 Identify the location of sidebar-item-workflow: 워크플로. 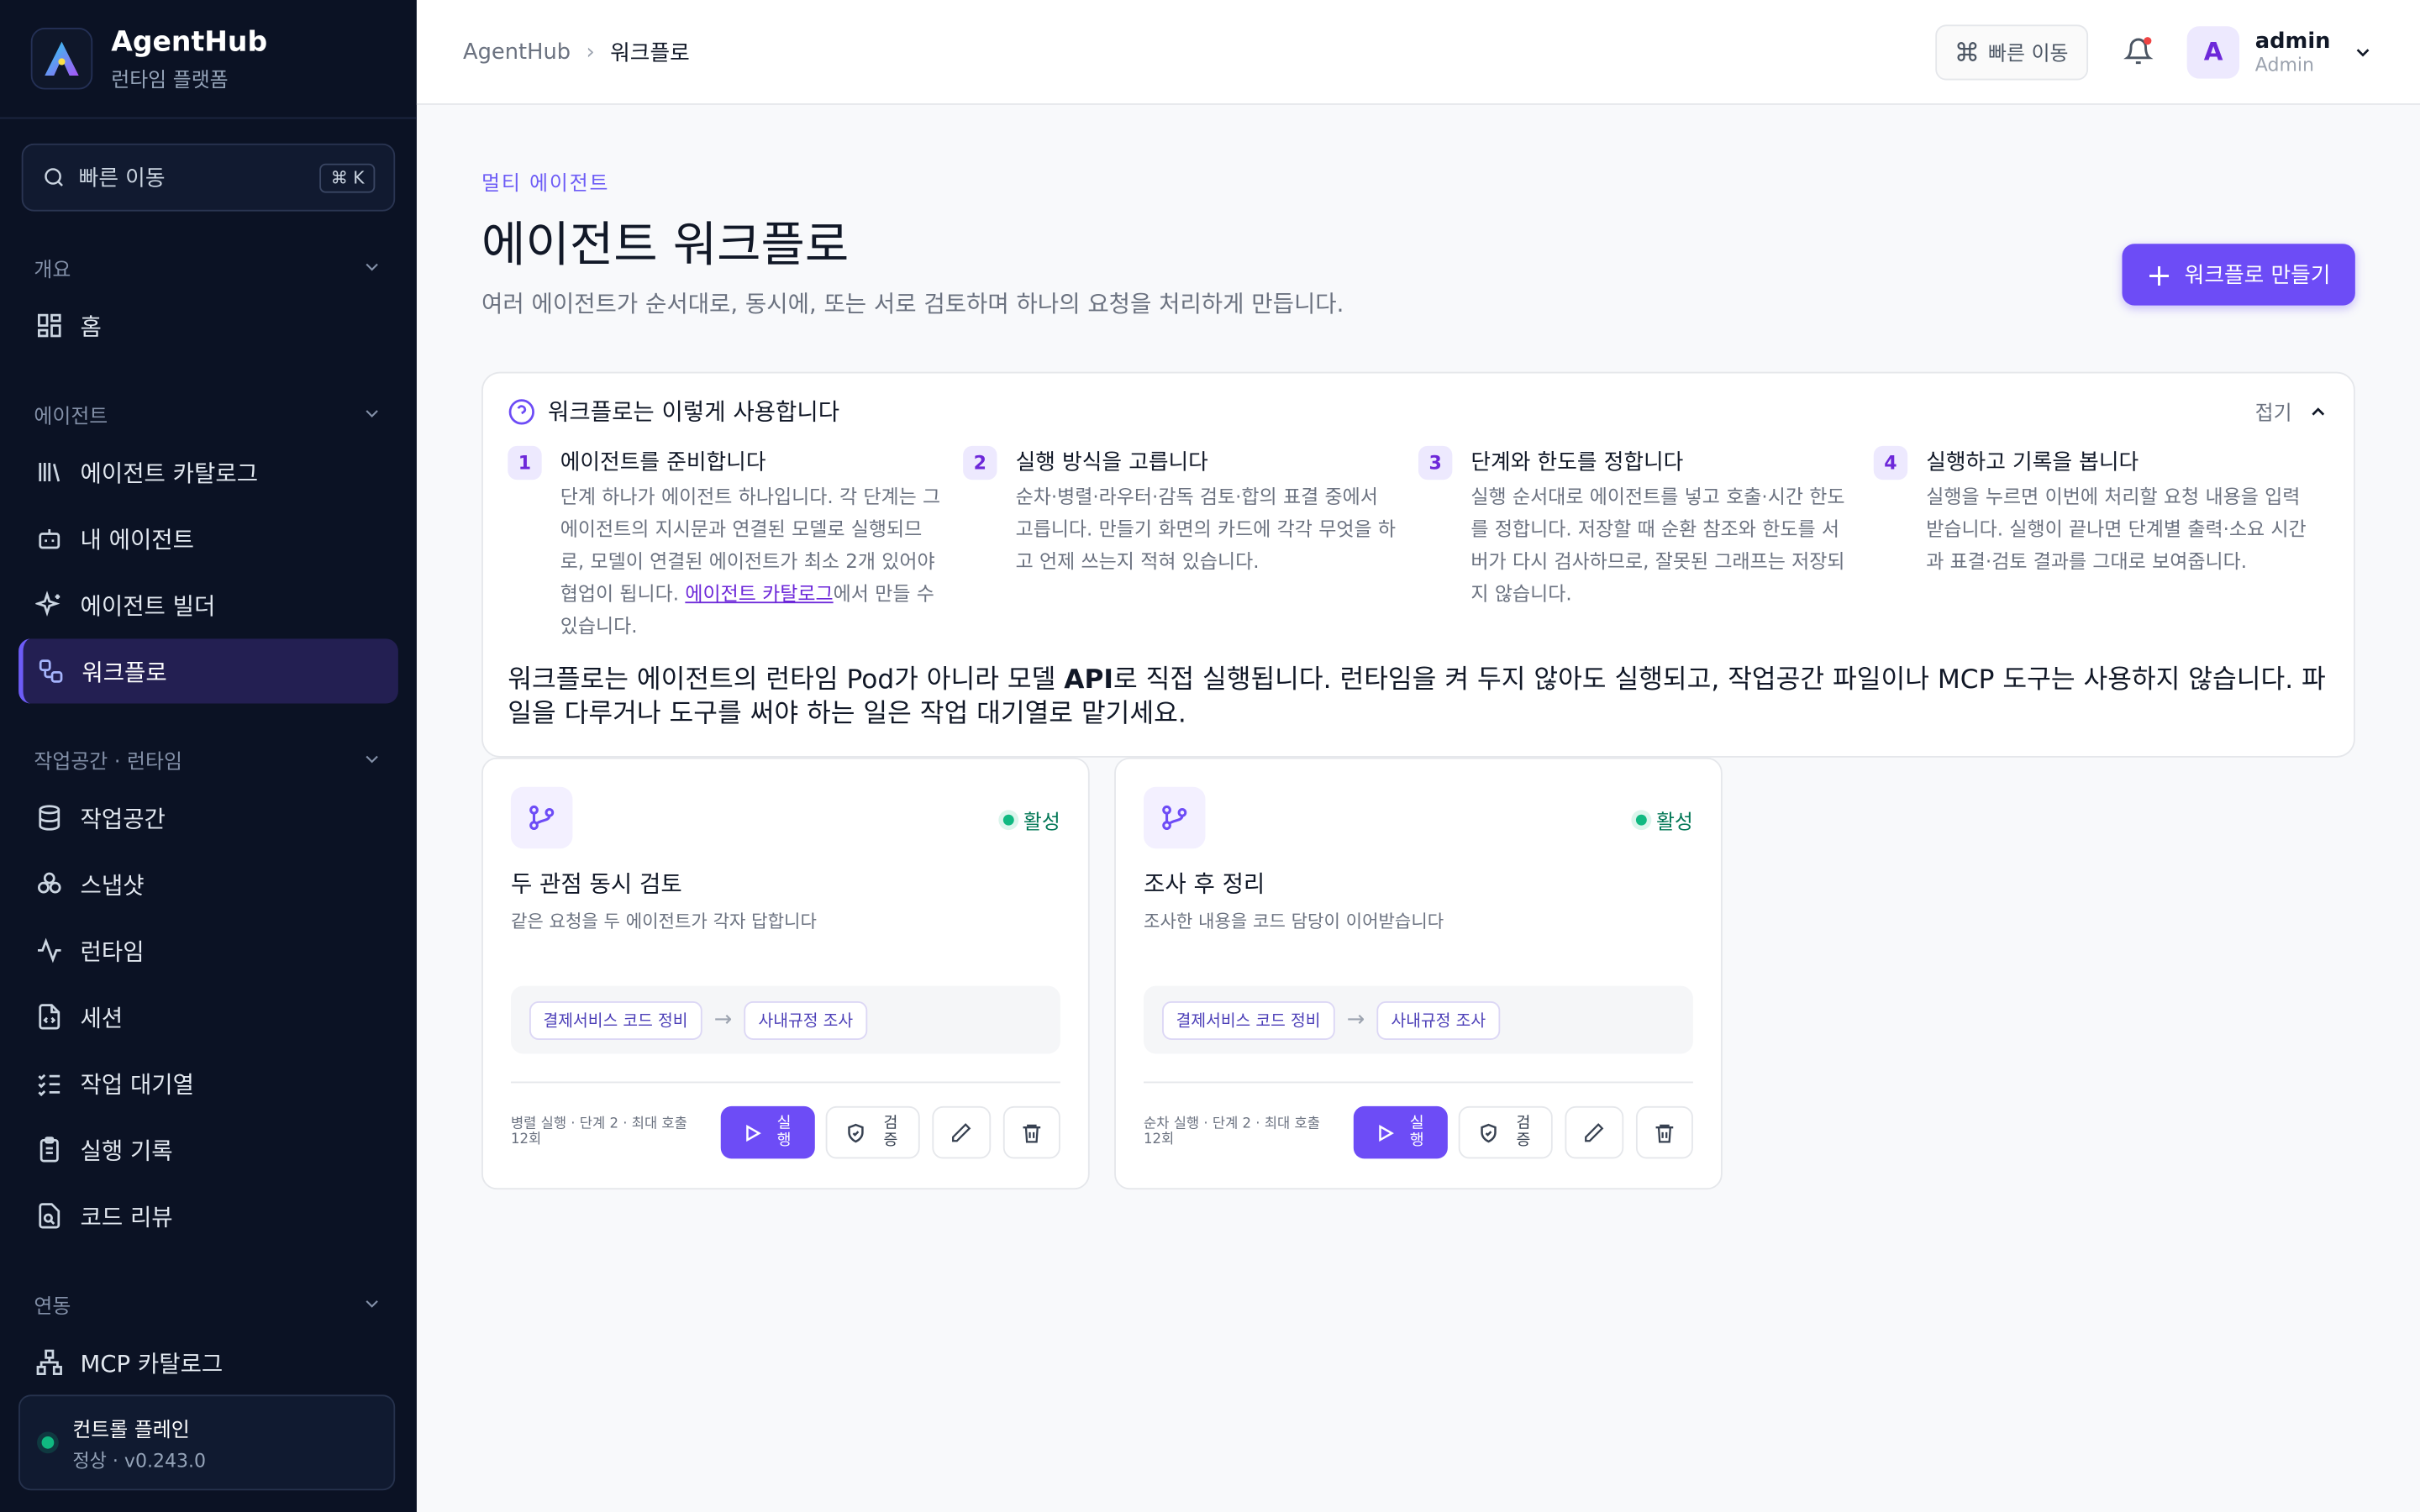
(208, 671).